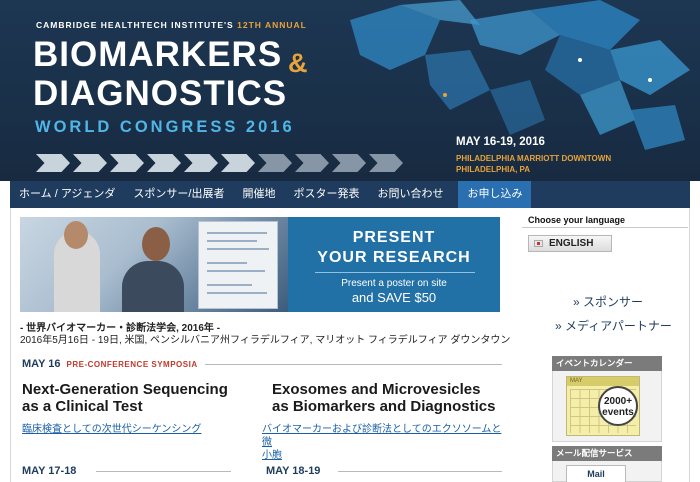  Describe the element at coordinates (135, 25) in the screenshot. I see `organizer-text: CAMBRIDGE HEALTHTECH INSTITUTE'S` at that location.